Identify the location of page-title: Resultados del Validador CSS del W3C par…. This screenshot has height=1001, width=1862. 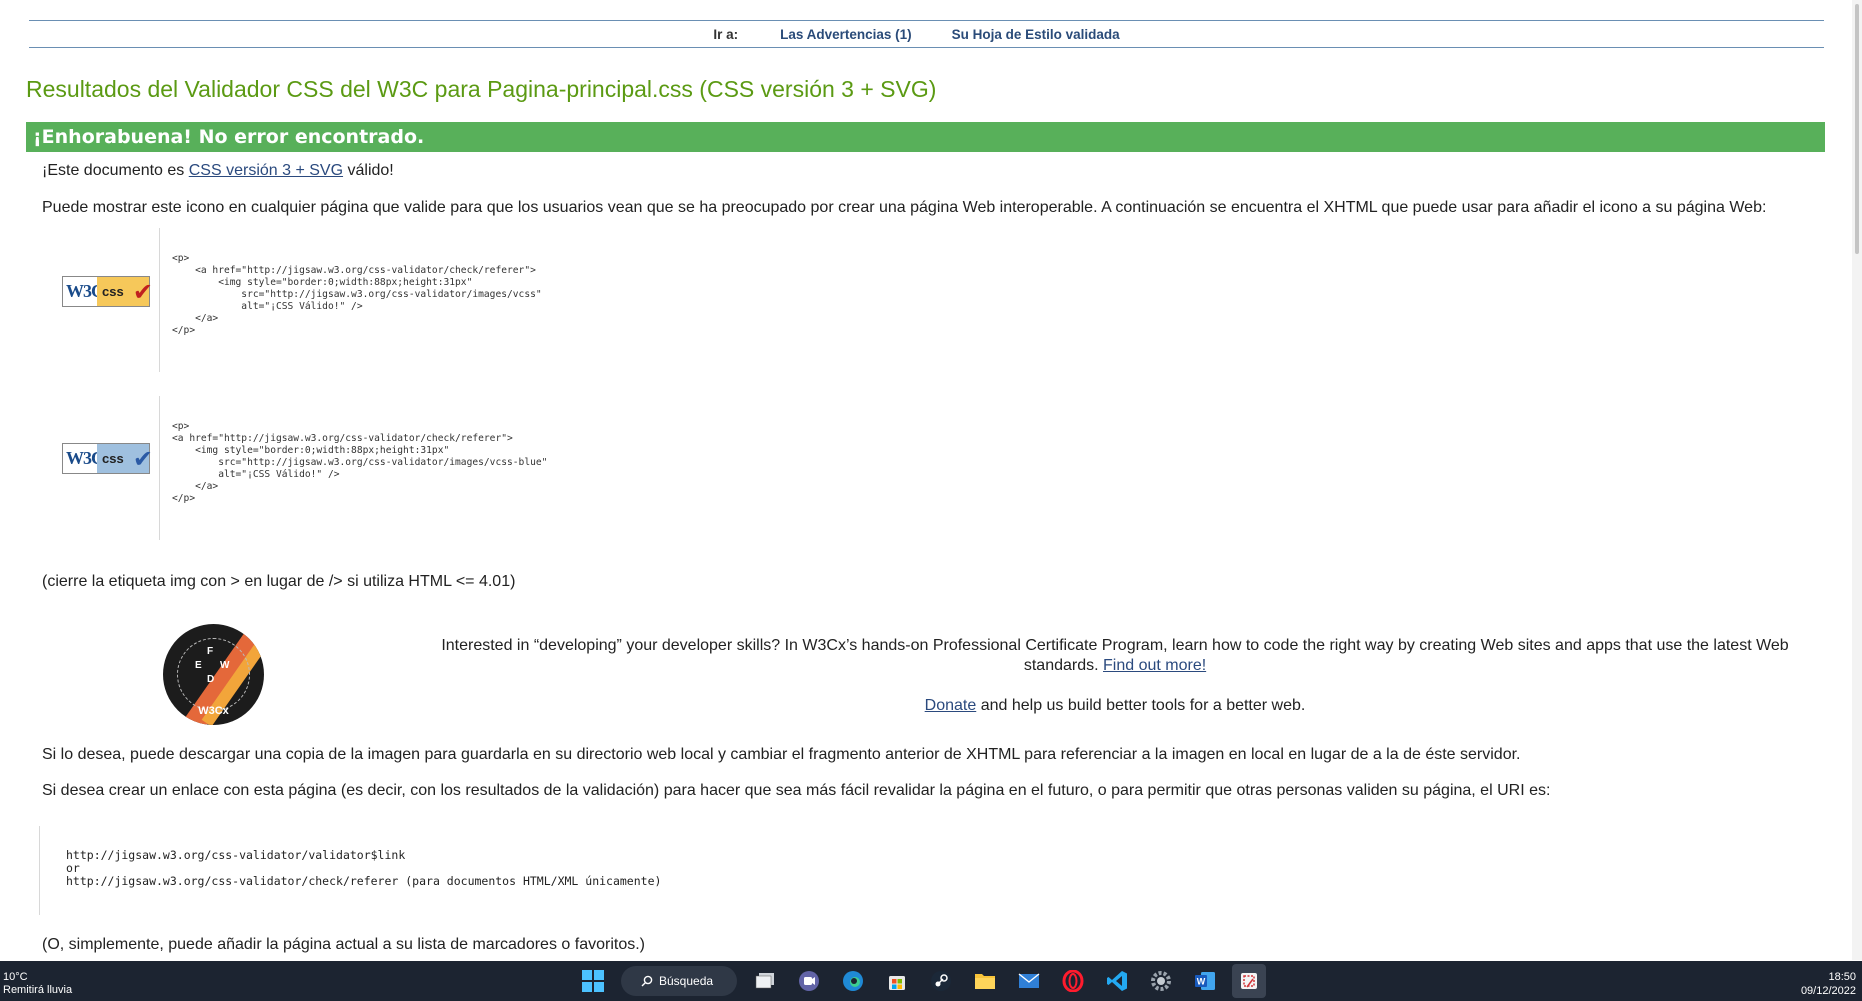
(481, 89).